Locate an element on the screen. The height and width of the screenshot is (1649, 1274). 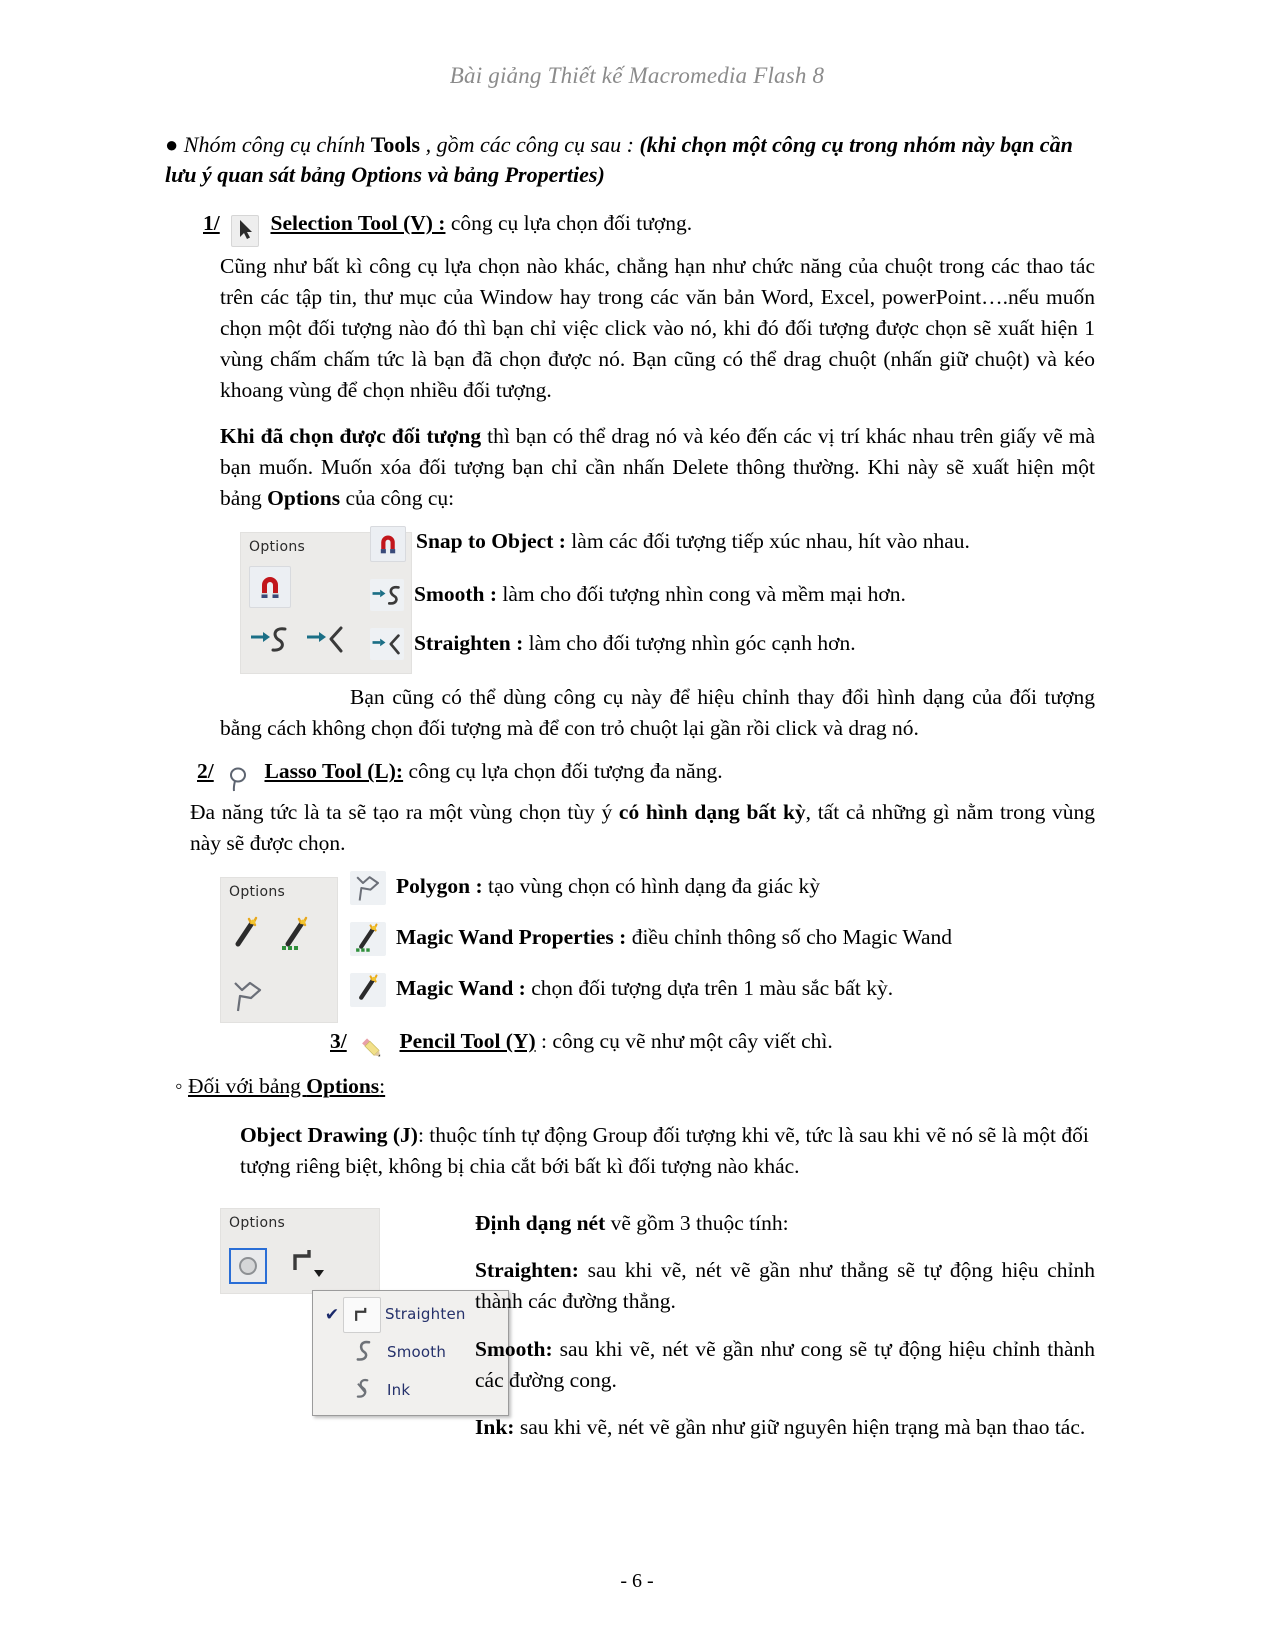
tool1-p2-bold-options: Options is located at coordinates (304, 497).